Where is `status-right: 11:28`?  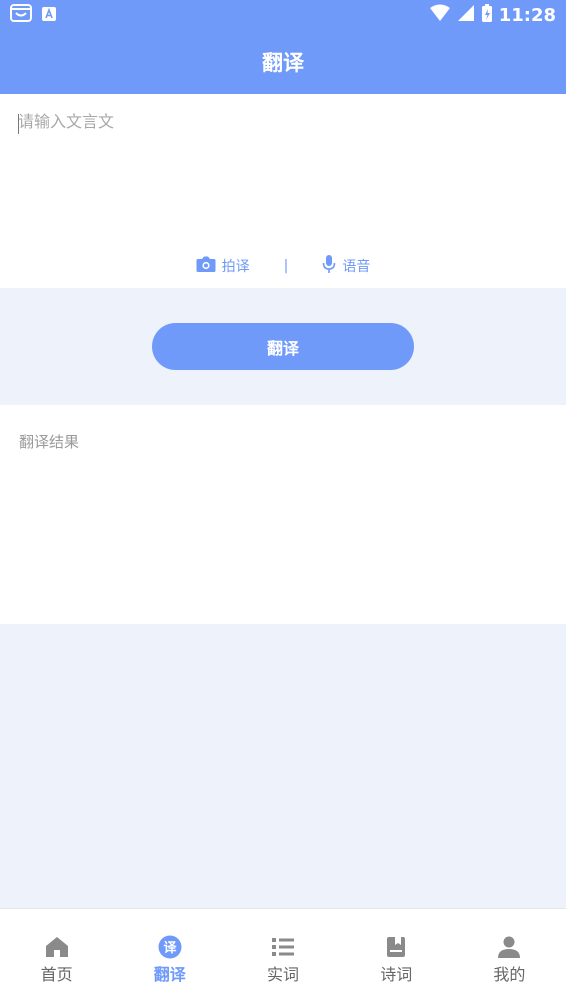 status-right: 11:28 is located at coordinates (492, 15).